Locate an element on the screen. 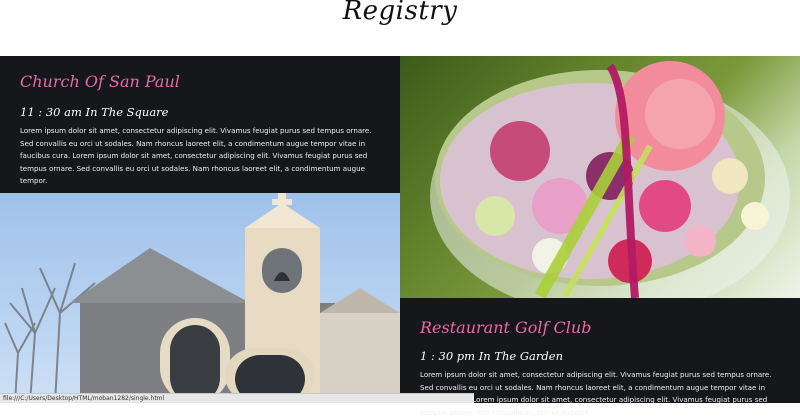  event-venue: Restaurant Golf Club is located at coordinates (506, 327).